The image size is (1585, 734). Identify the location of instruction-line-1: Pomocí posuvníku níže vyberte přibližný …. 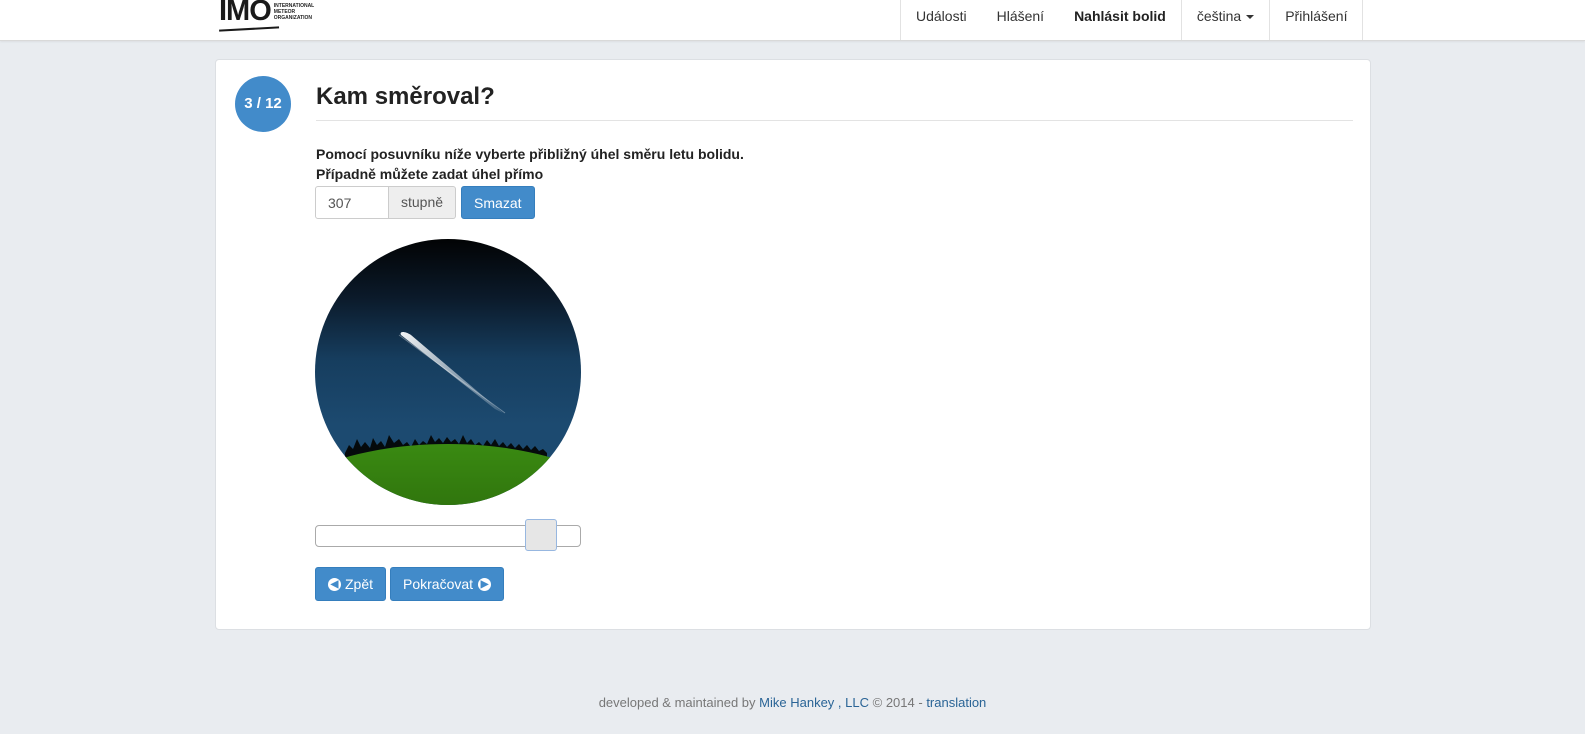
(530, 154).